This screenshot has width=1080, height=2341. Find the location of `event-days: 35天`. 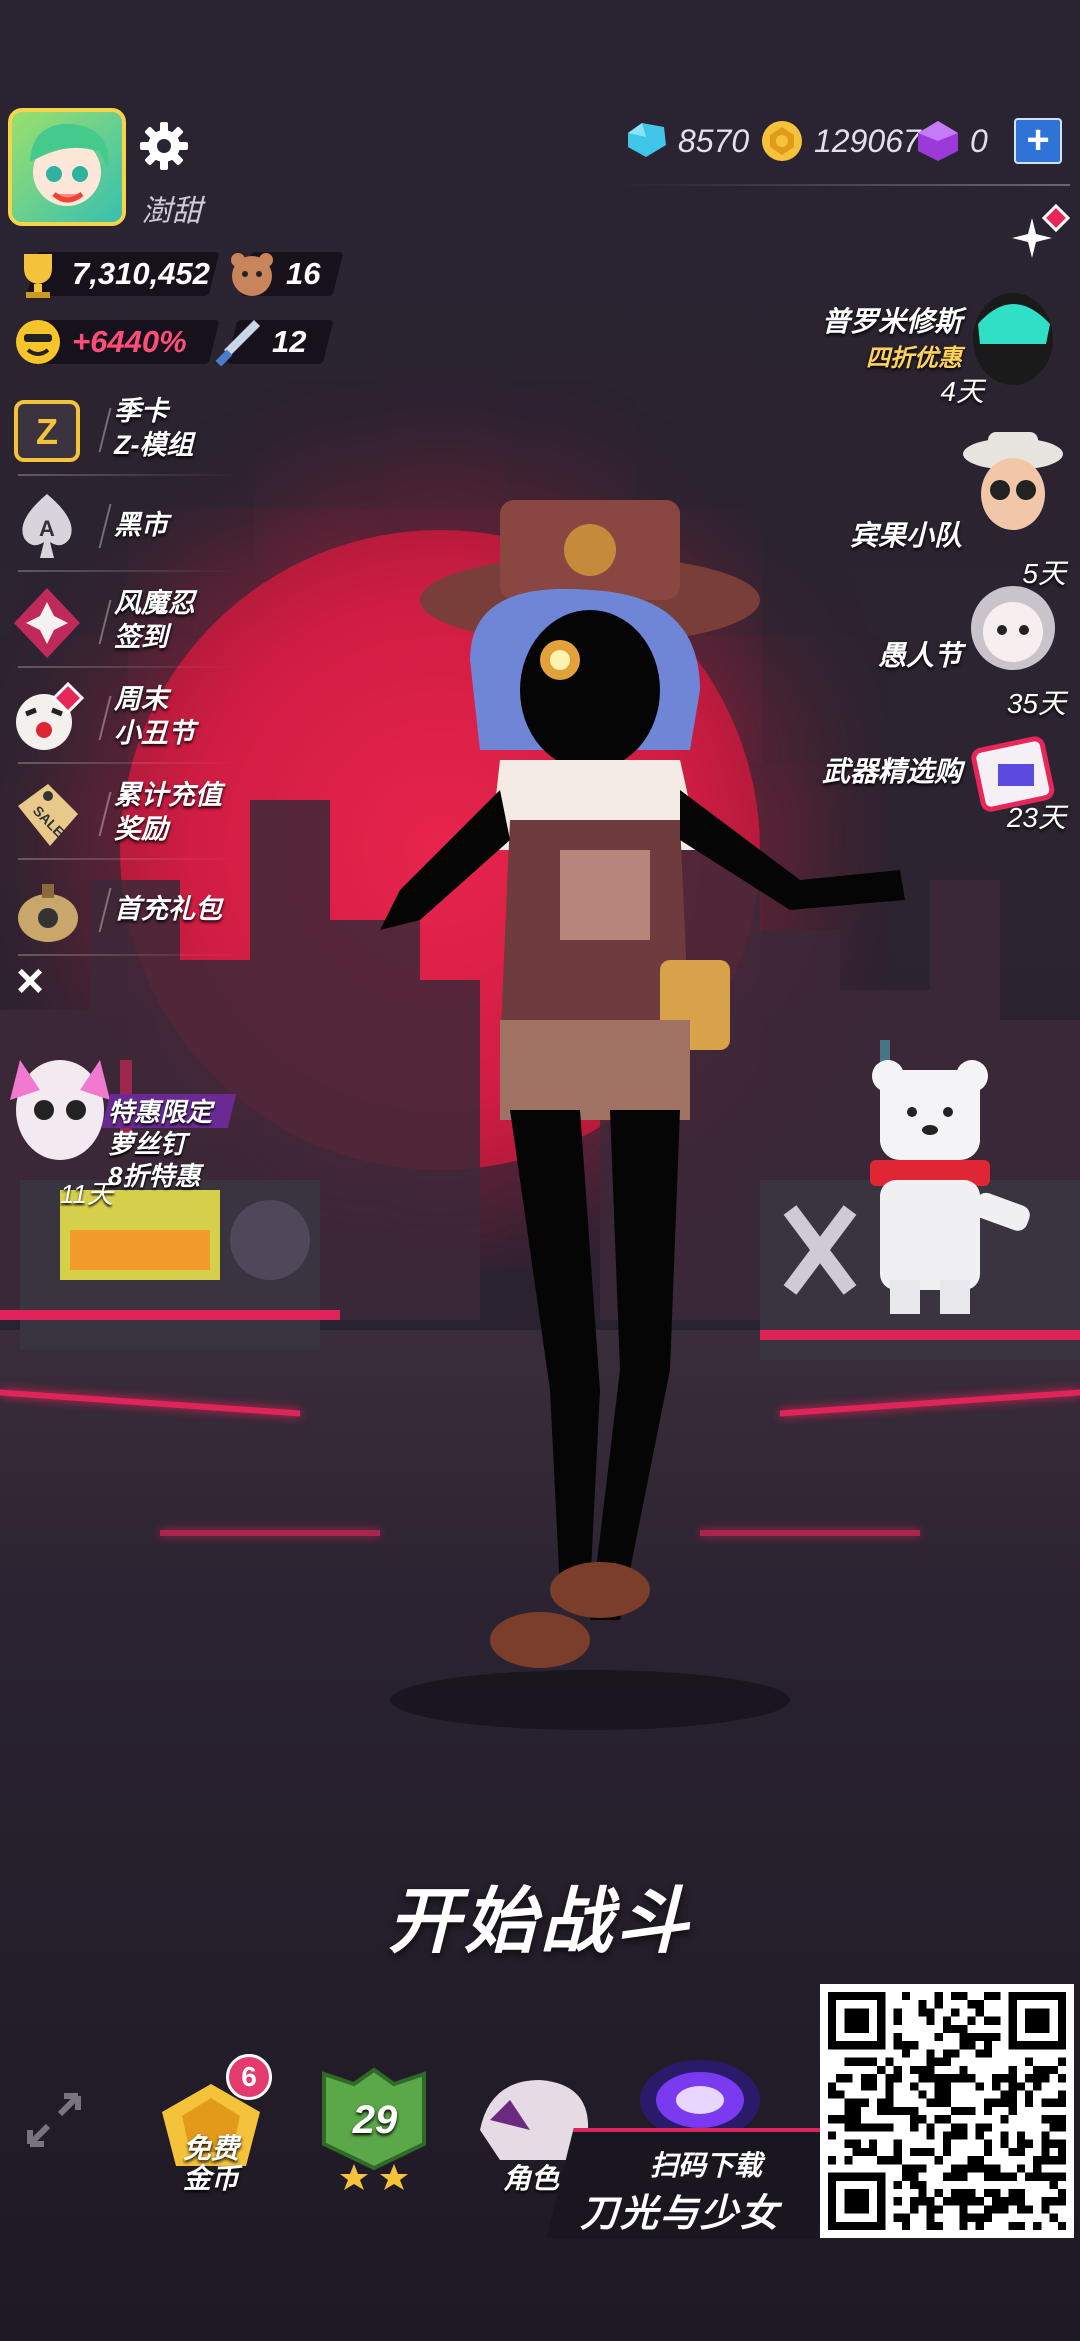

event-days: 35天 is located at coordinates (1036, 703).